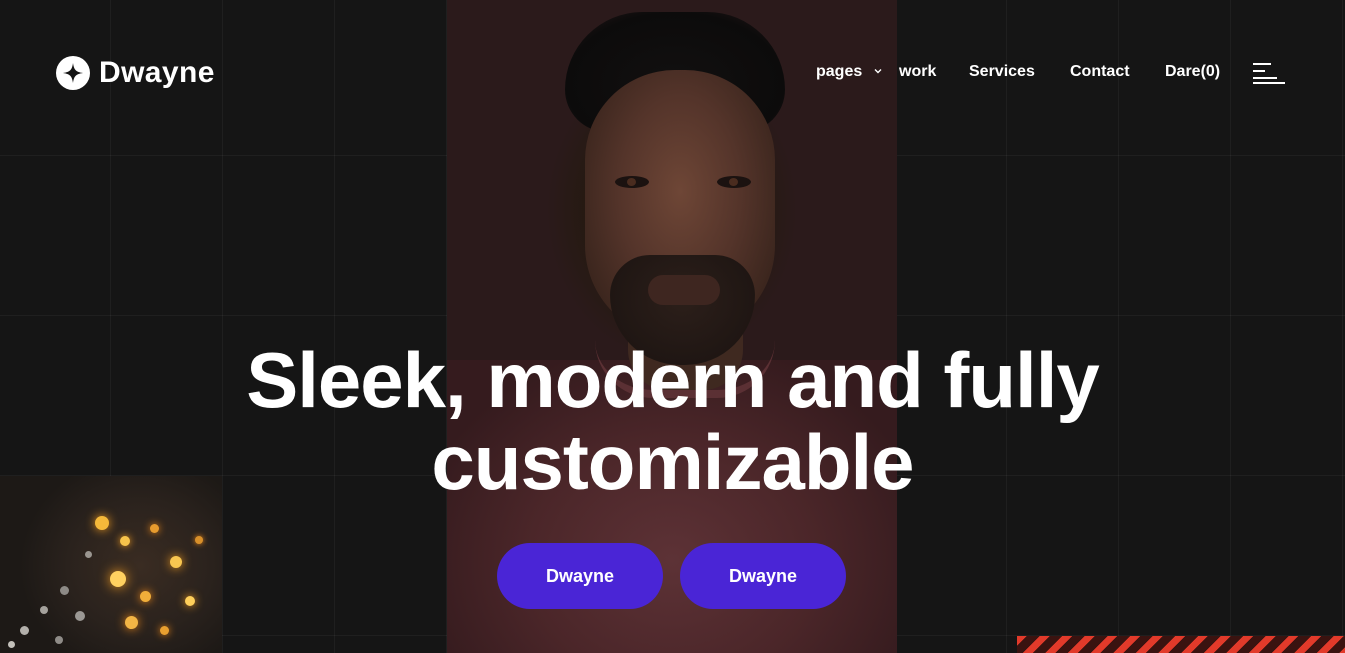  What do you see at coordinates (1002, 72) in the screenshot?
I see `nav-item-services: Services` at bounding box center [1002, 72].